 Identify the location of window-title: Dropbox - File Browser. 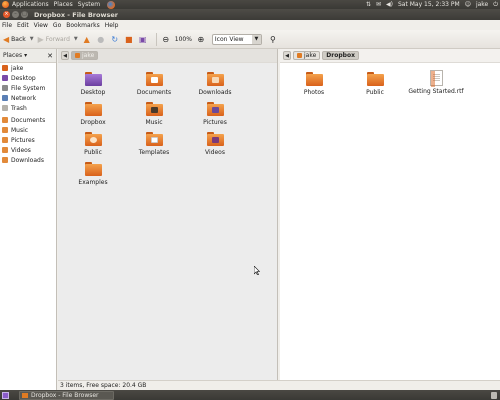
(76, 14).